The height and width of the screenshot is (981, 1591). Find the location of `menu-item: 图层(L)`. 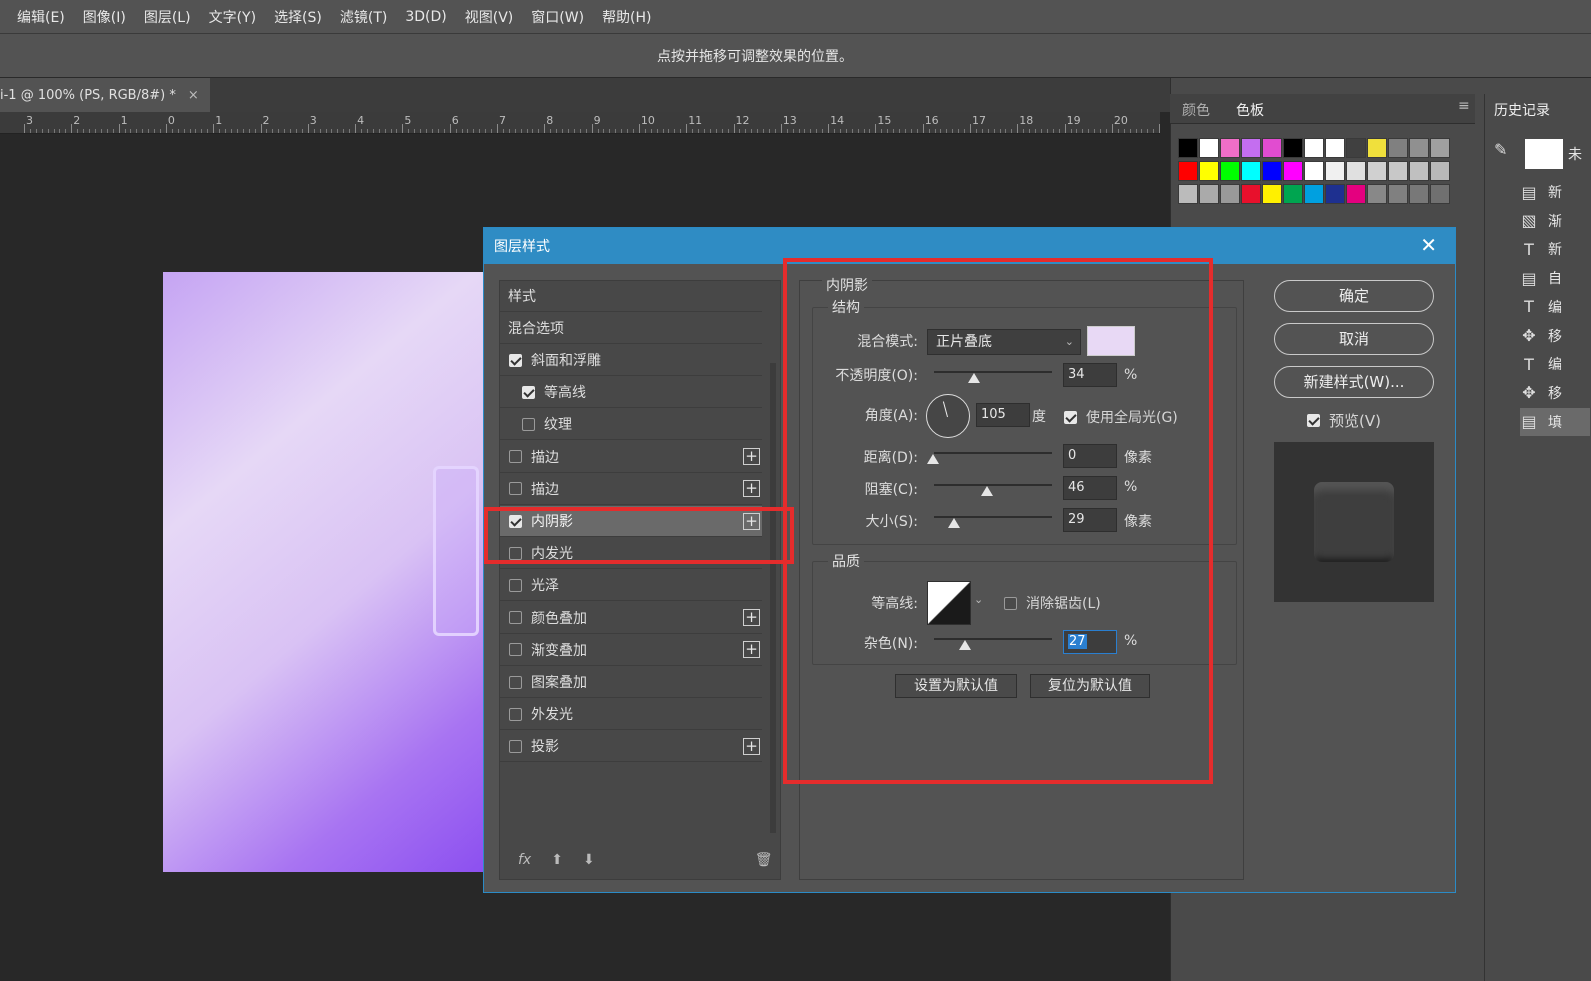

menu-item: 图层(L) is located at coordinates (167, 17).